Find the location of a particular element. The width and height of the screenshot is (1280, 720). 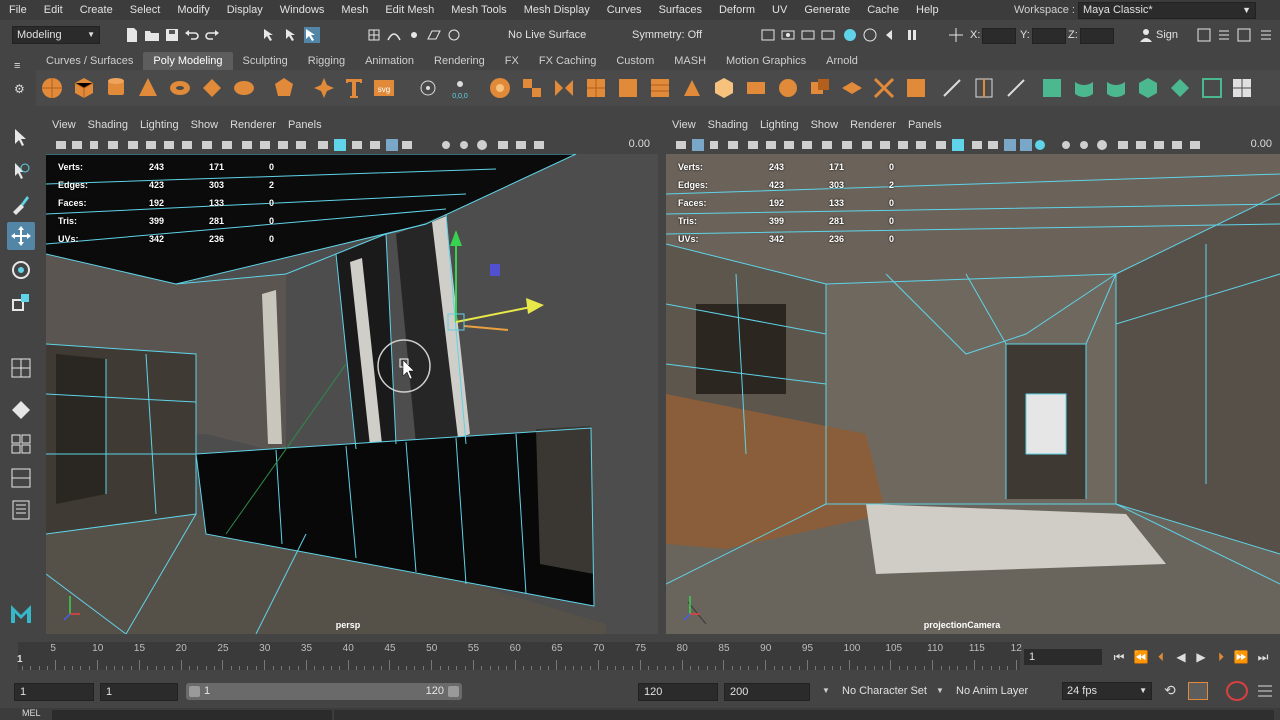

hypershade-icon is located at coordinates (850, 35).